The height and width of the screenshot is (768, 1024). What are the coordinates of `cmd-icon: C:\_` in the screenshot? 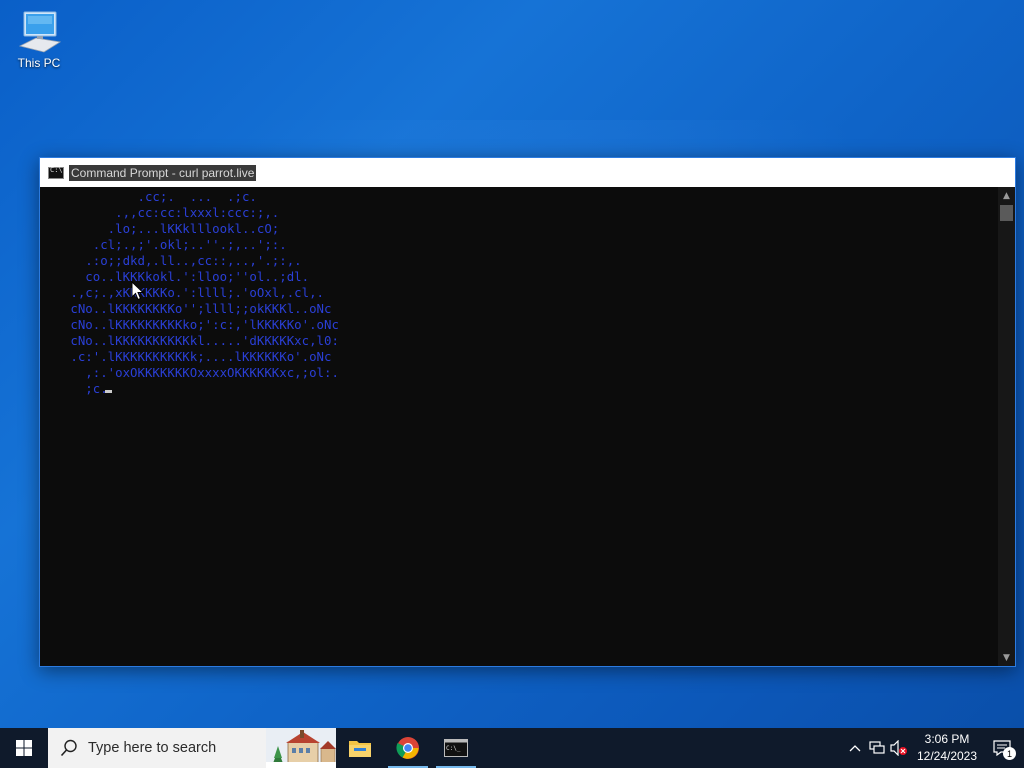 It's located at (456, 748).